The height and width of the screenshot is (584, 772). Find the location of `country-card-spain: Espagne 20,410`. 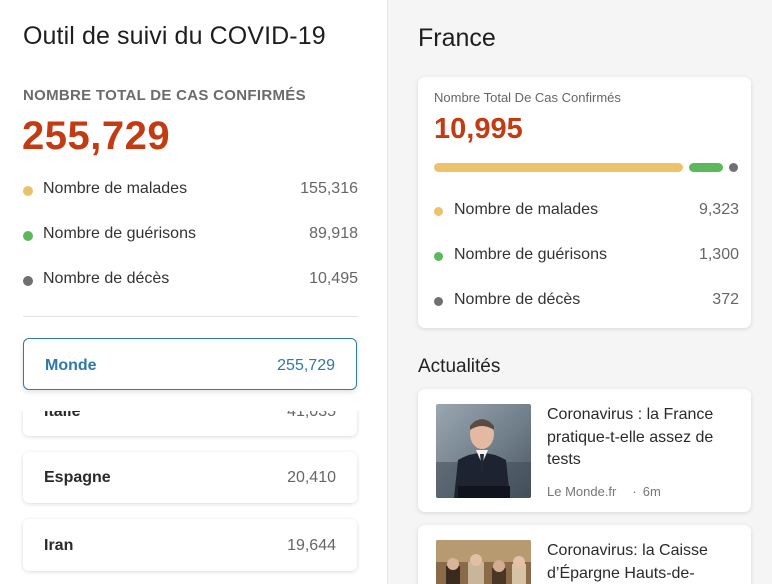

country-card-spain: Espagne 20,410 is located at coordinates (190, 477).